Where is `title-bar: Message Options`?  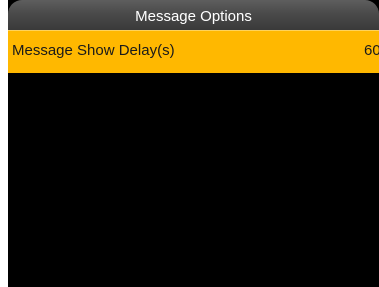
title-bar: Message Options is located at coordinates (193, 15).